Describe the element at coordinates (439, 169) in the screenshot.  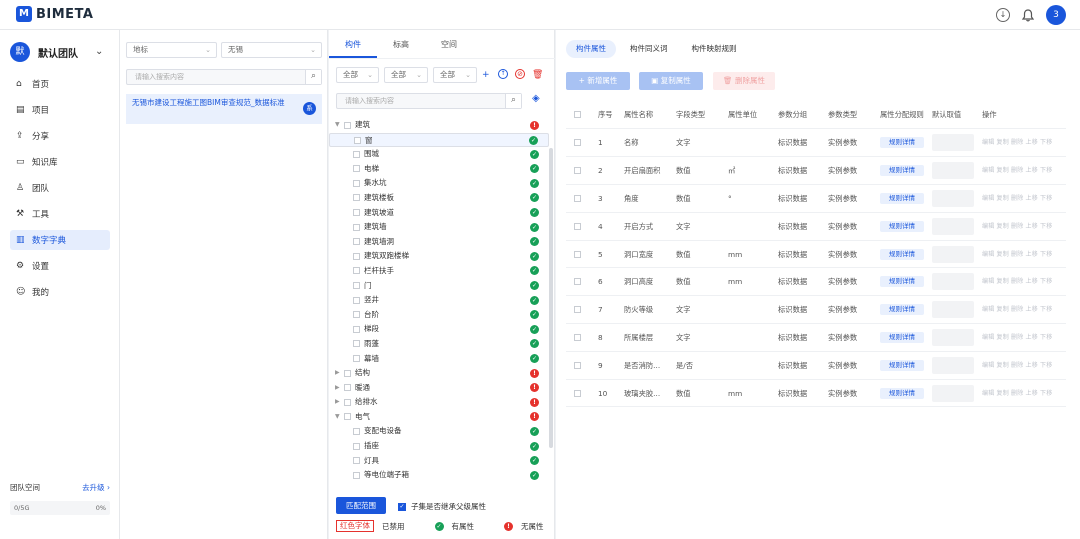
I see `tree-node: 电梯 ✓` at that location.